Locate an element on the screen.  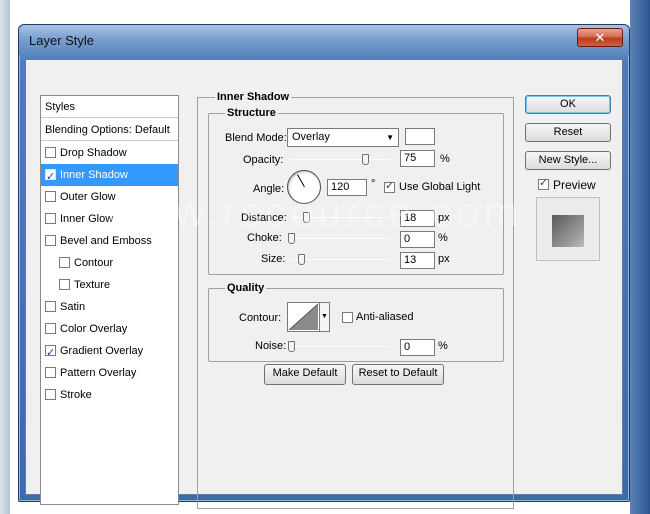
opacity-slider-thumb is located at coordinates (365, 159).